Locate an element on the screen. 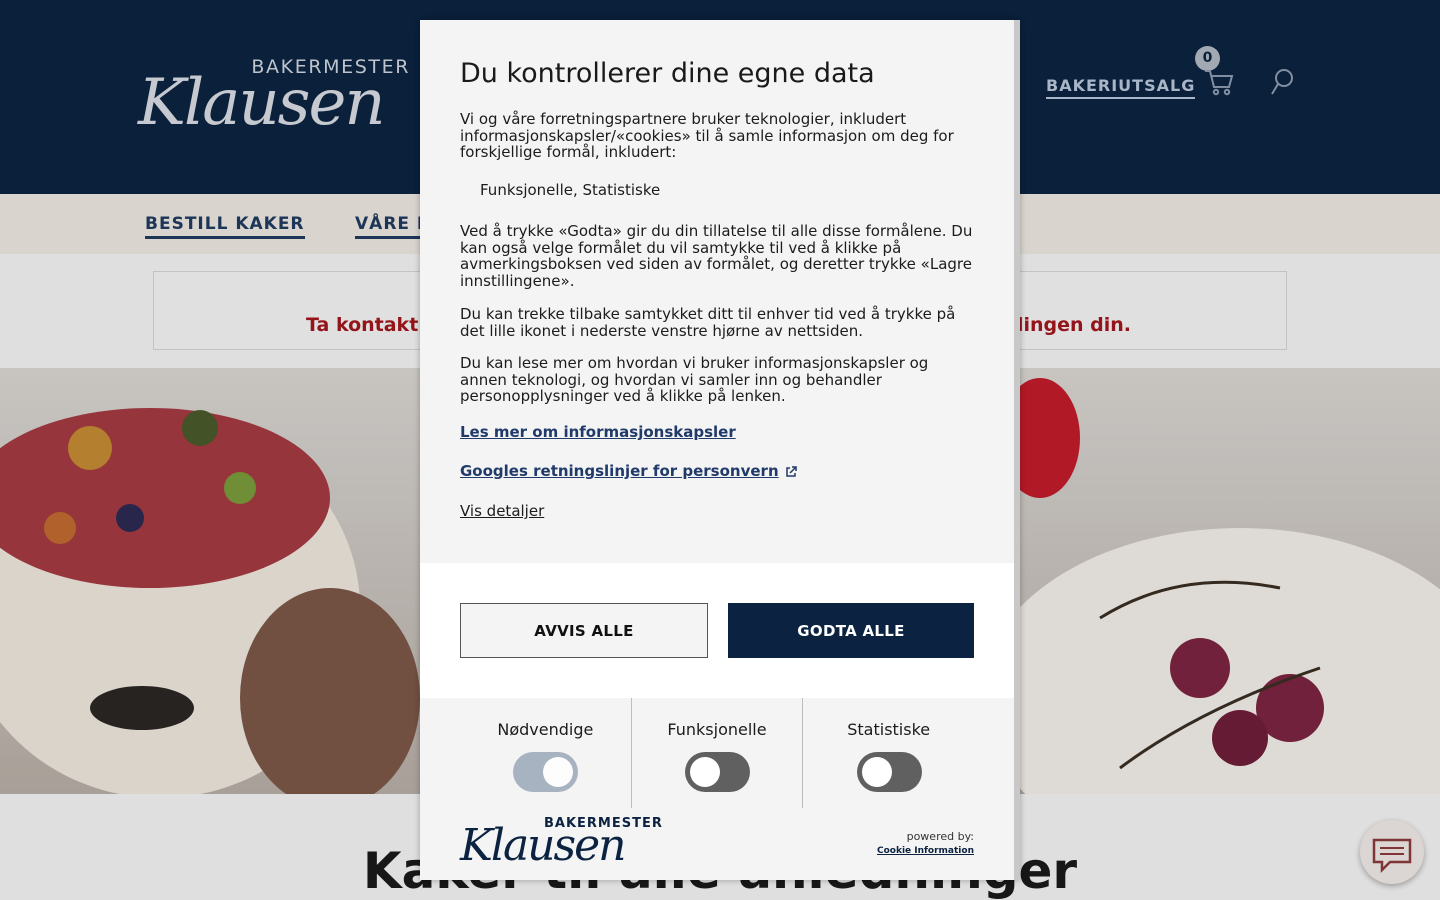 This screenshot has height=900, width=1440. link-google-privacy: Googles retningslinjer for personvern is located at coordinates (628, 471).